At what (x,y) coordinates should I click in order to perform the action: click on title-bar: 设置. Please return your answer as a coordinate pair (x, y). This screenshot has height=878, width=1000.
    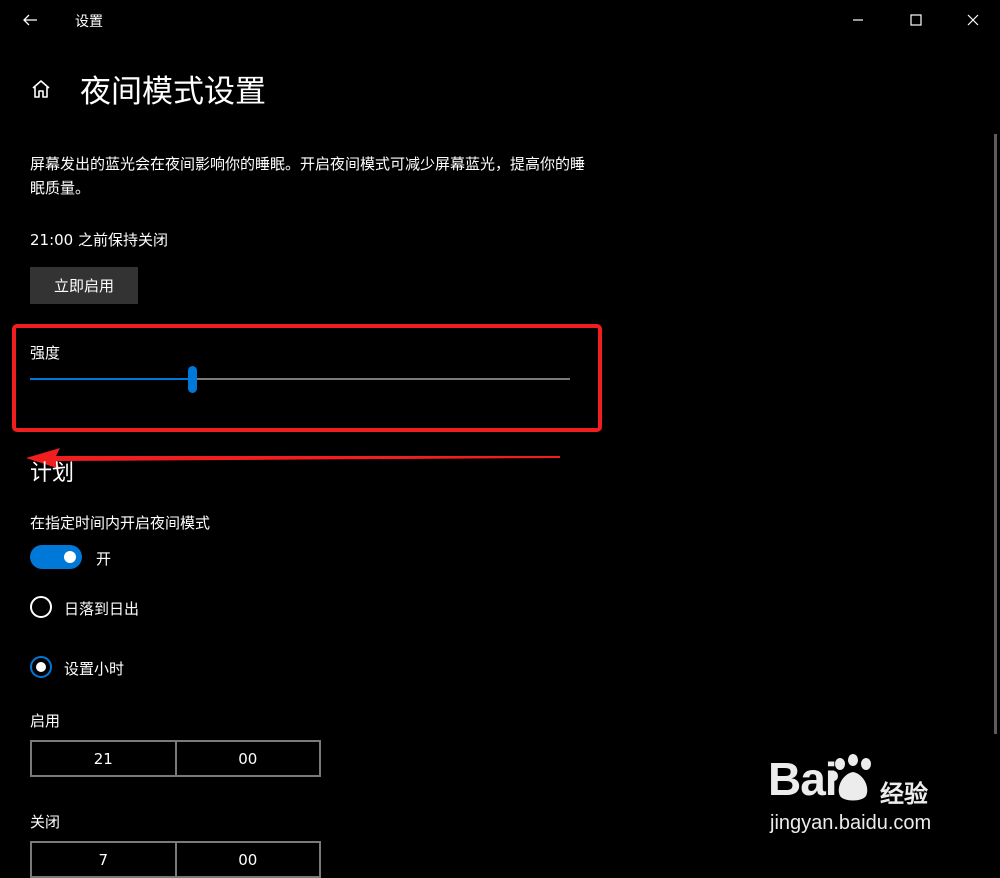
    Looking at the image, I should click on (500, 20).